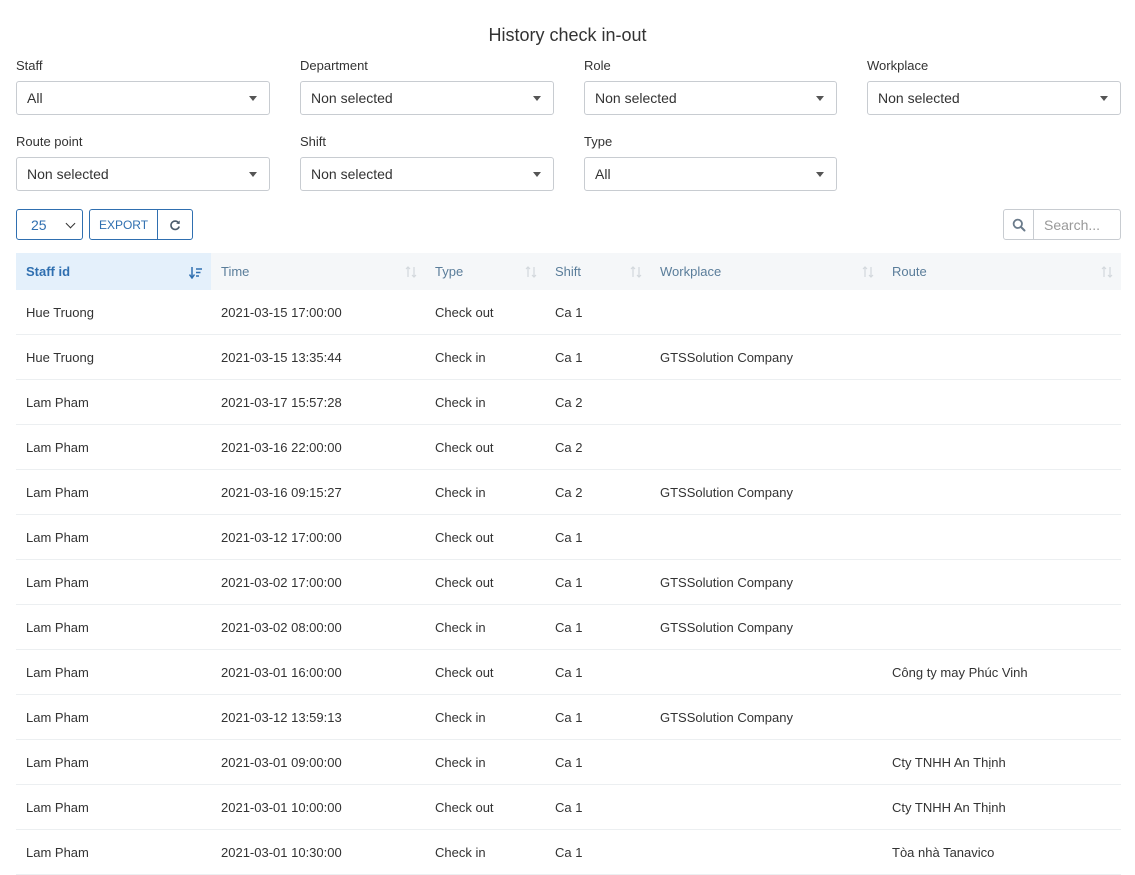 Image resolution: width=1135 pixels, height=875 pixels. Describe the element at coordinates (598, 141) in the screenshot. I see `filter-type-label: Type` at that location.